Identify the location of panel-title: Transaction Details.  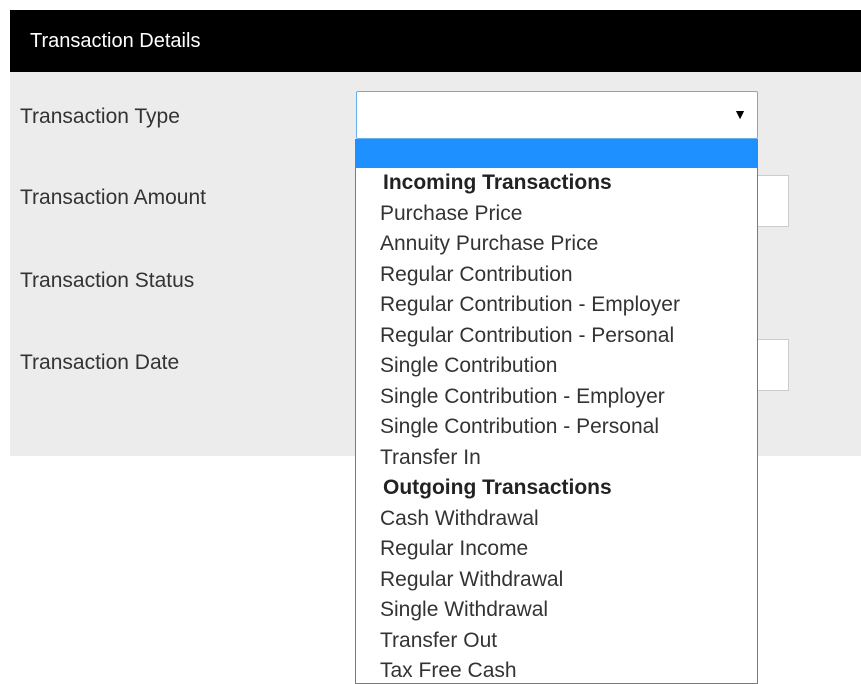
(435, 41).